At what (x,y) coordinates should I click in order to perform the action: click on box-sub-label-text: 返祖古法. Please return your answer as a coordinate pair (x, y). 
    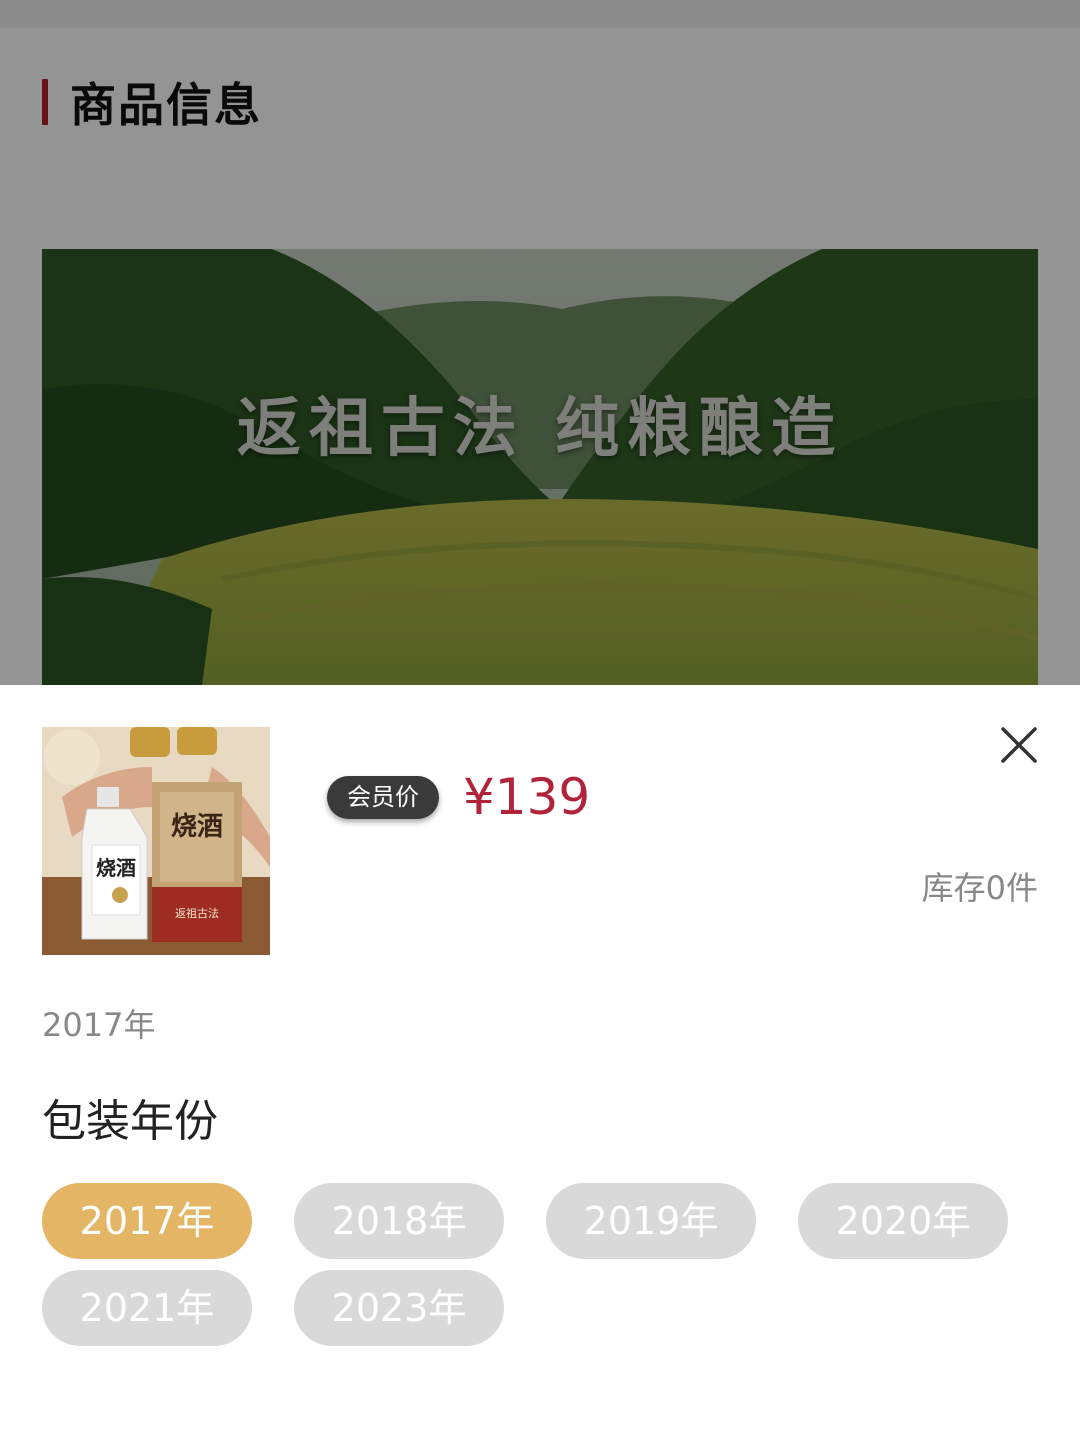
    Looking at the image, I should click on (197, 913).